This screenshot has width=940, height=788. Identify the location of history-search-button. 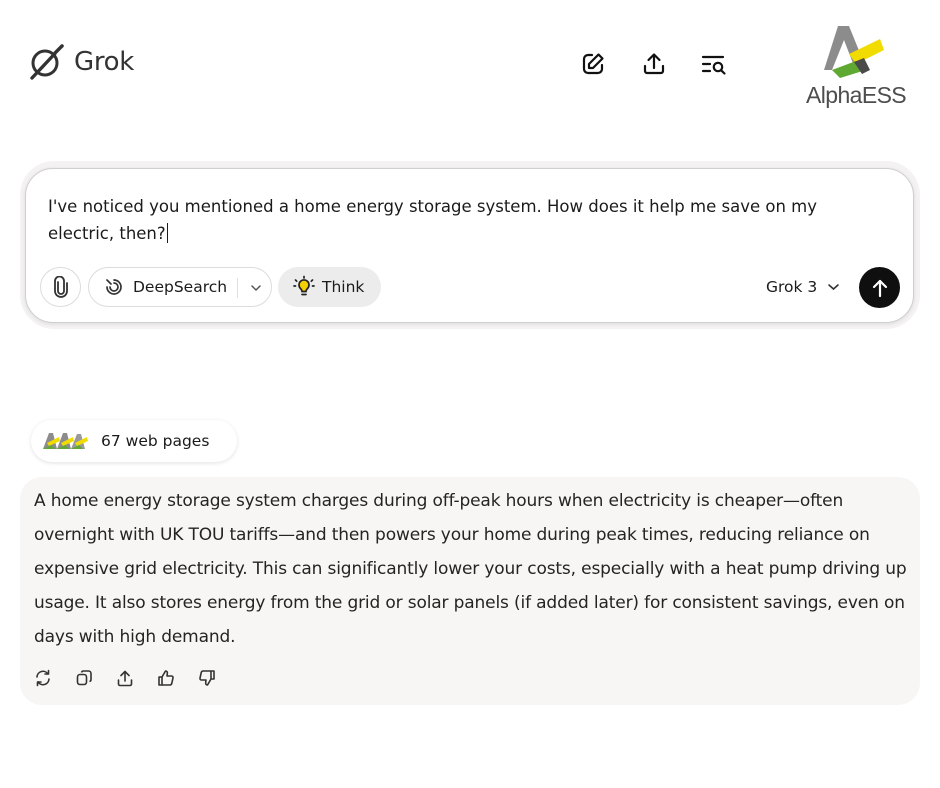
(714, 64).